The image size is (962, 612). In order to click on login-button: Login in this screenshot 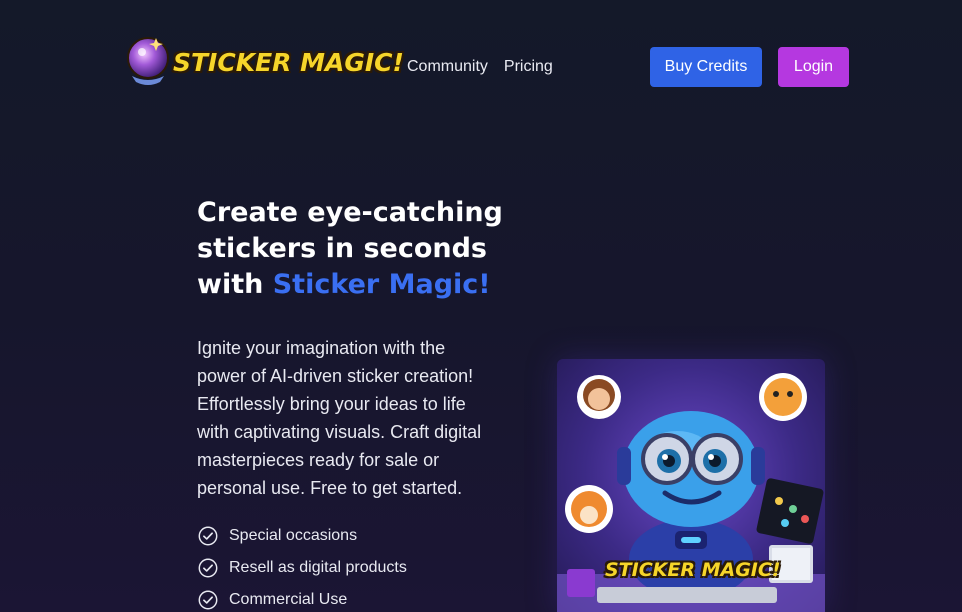, I will do `click(813, 67)`.